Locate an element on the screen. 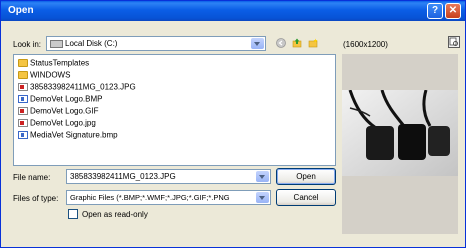 This screenshot has width=466, height=248. file-name-input: 385833982411MG_0123.JPG is located at coordinates (168, 176).